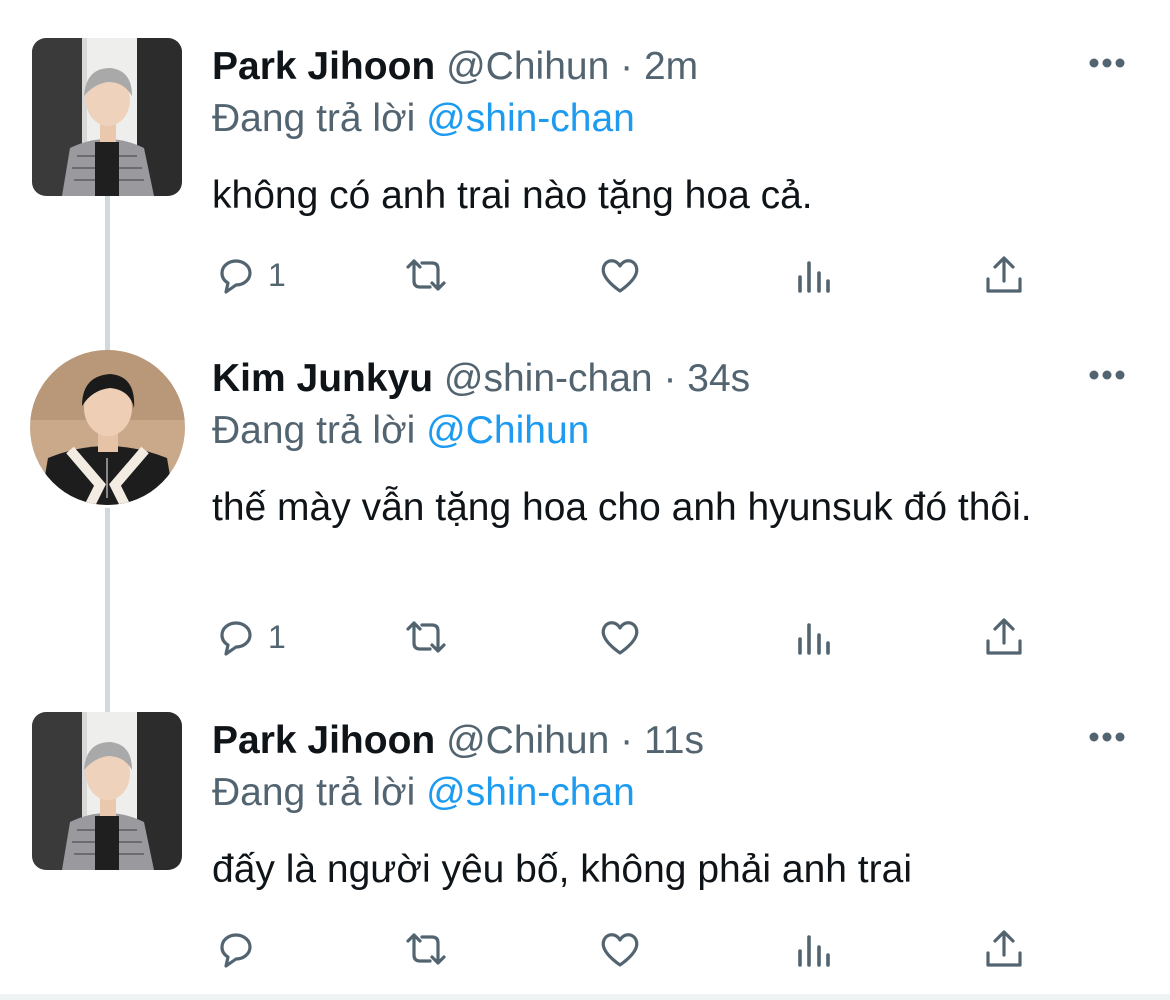 This screenshot has height=1000, width=1170. I want to click on replying-to: Đang trả lời @Chihun, so click(400, 431).